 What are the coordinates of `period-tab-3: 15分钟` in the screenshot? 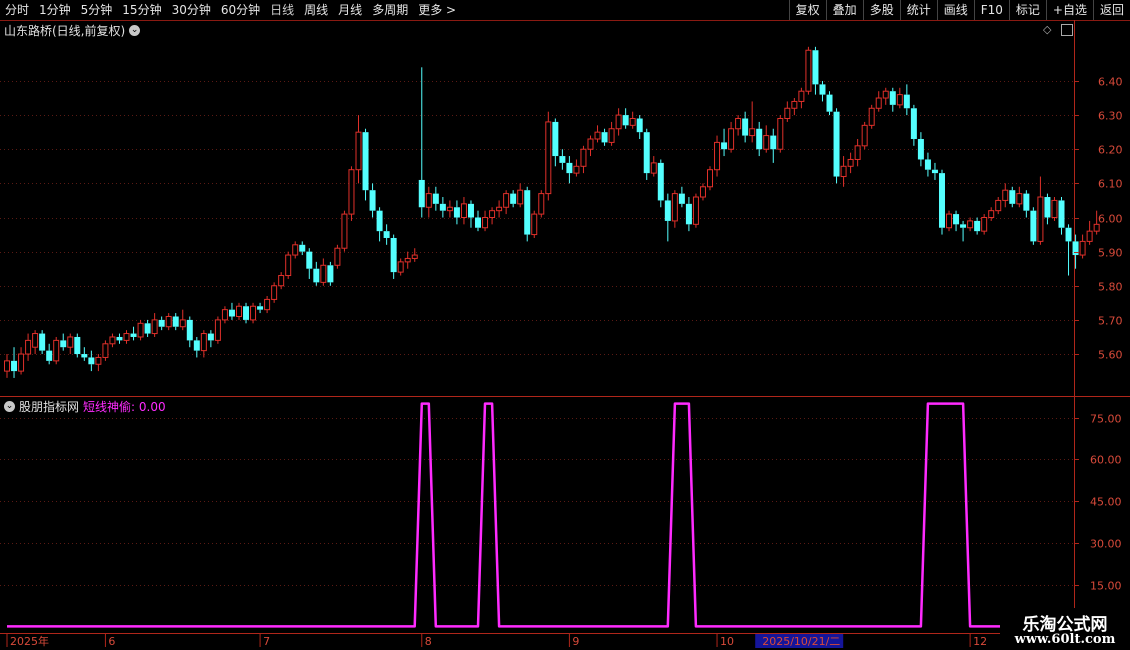 It's located at (141, 10).